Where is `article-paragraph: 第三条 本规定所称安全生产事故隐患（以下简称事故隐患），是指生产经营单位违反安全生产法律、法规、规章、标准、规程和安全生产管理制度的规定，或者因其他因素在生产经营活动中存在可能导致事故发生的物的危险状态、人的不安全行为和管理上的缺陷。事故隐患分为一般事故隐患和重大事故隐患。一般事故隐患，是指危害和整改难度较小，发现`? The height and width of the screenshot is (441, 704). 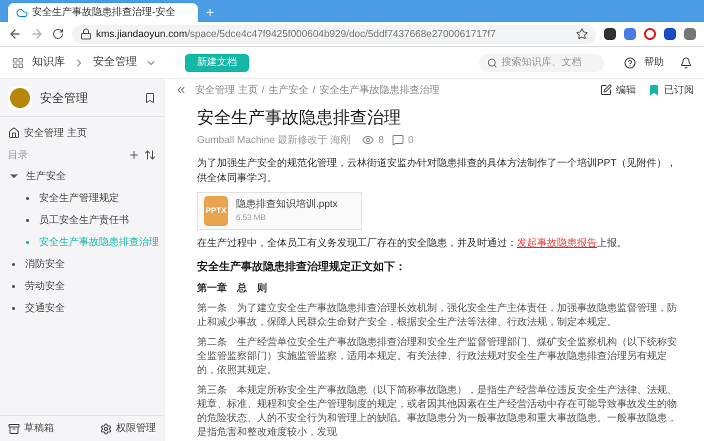
article-paragraph: 第三条 本规定所称安全生产事故隐患（以下简称事故隐患），是指生产经营单位违反安全生产法律、法规、规章、标准、规程和安全生产管理制度的规定，或者因其他因素在生产经营活动中存在可能导致事故发生的物的危险状态、人的不安全行为和管理上的缺陷。事故隐患分为一般事故隐患和重大事故隐患。一般事故隐患，是指危害和整改难度较小，发现 is located at coordinates (437, 412).